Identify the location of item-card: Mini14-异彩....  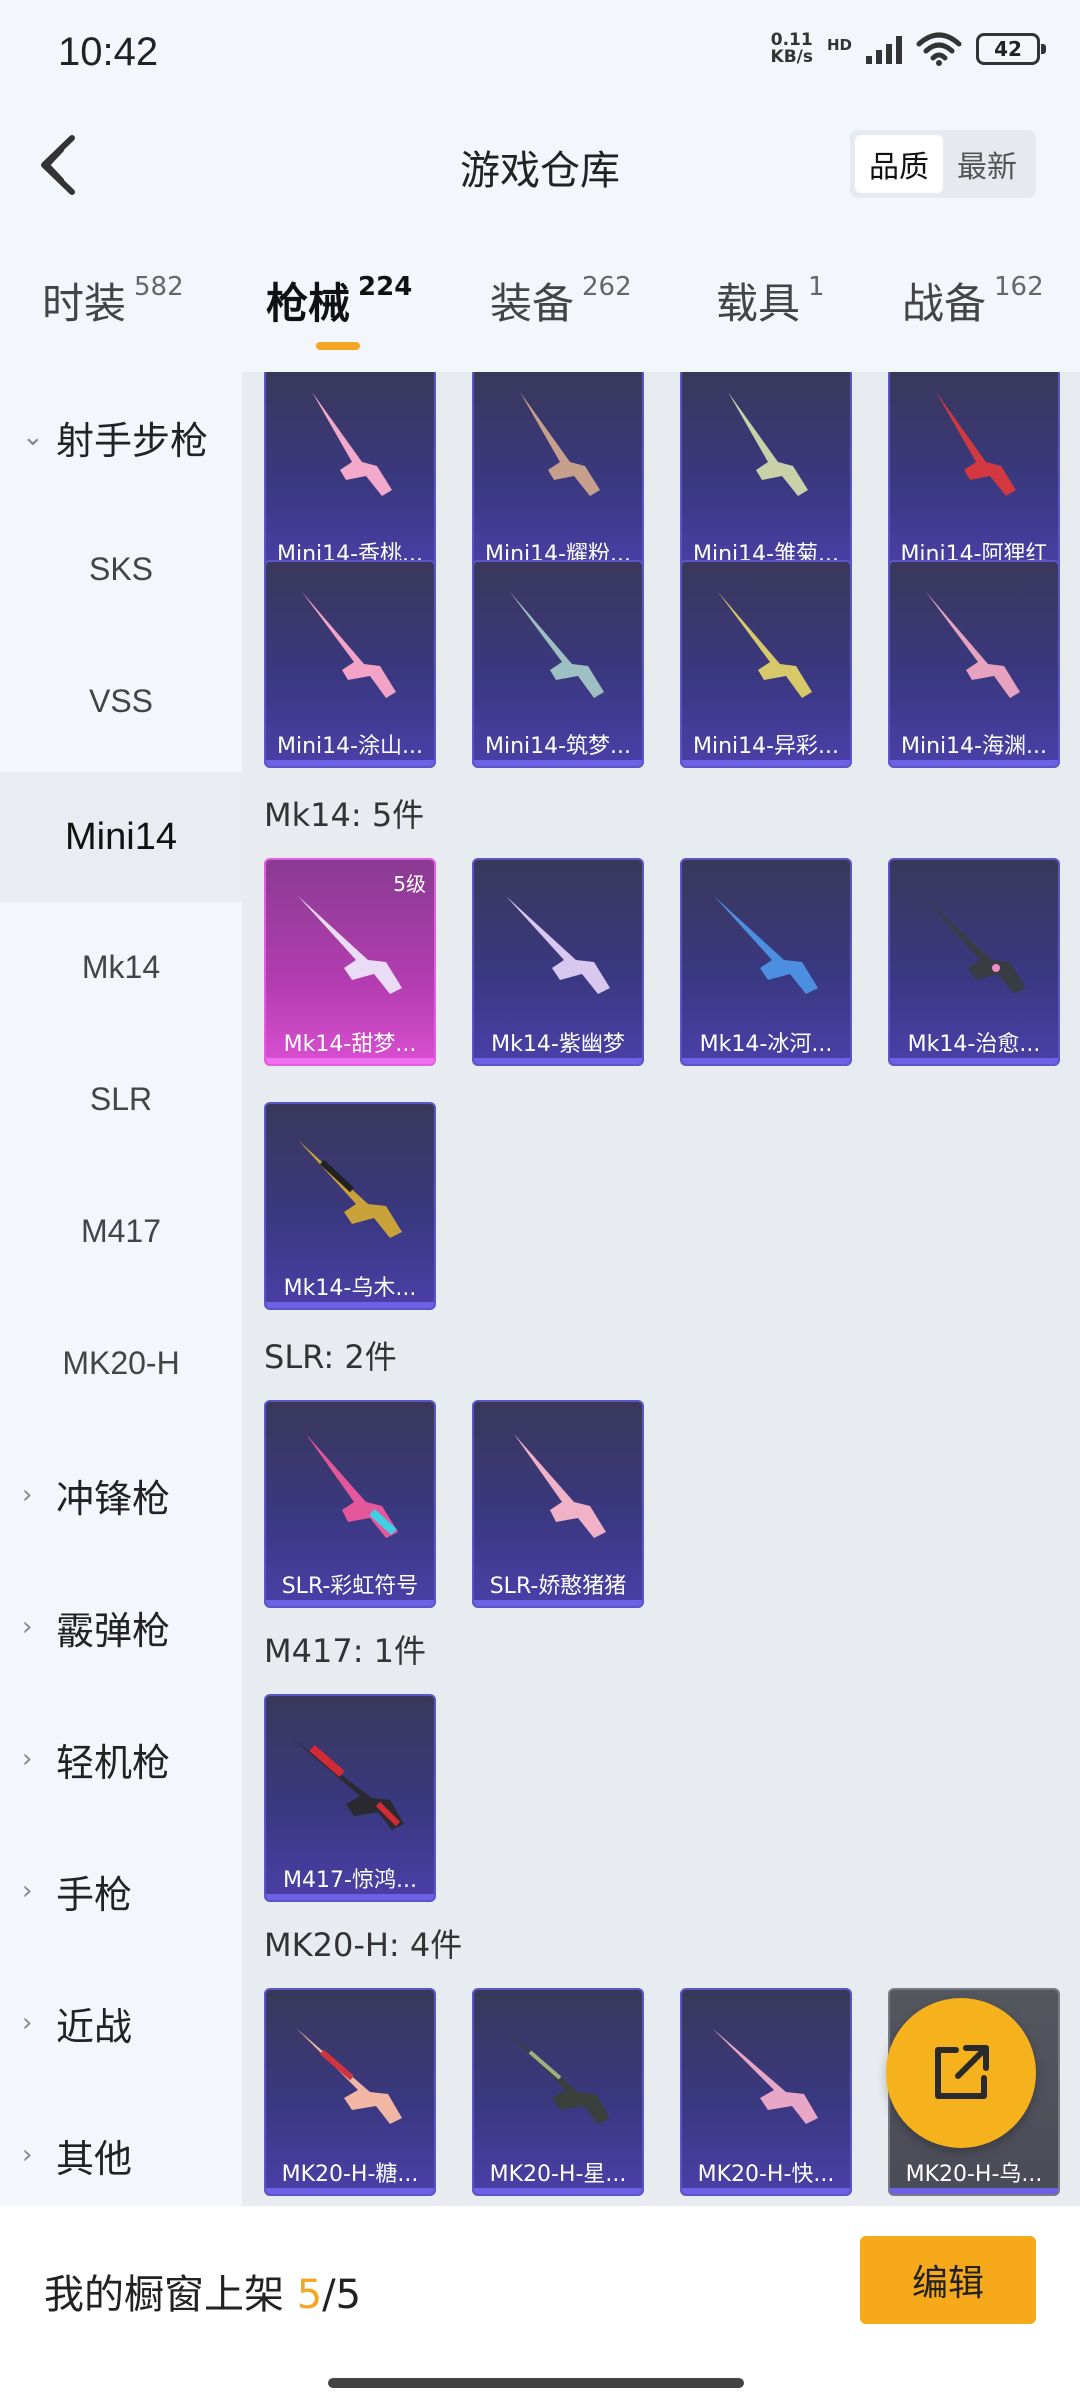
(766, 664).